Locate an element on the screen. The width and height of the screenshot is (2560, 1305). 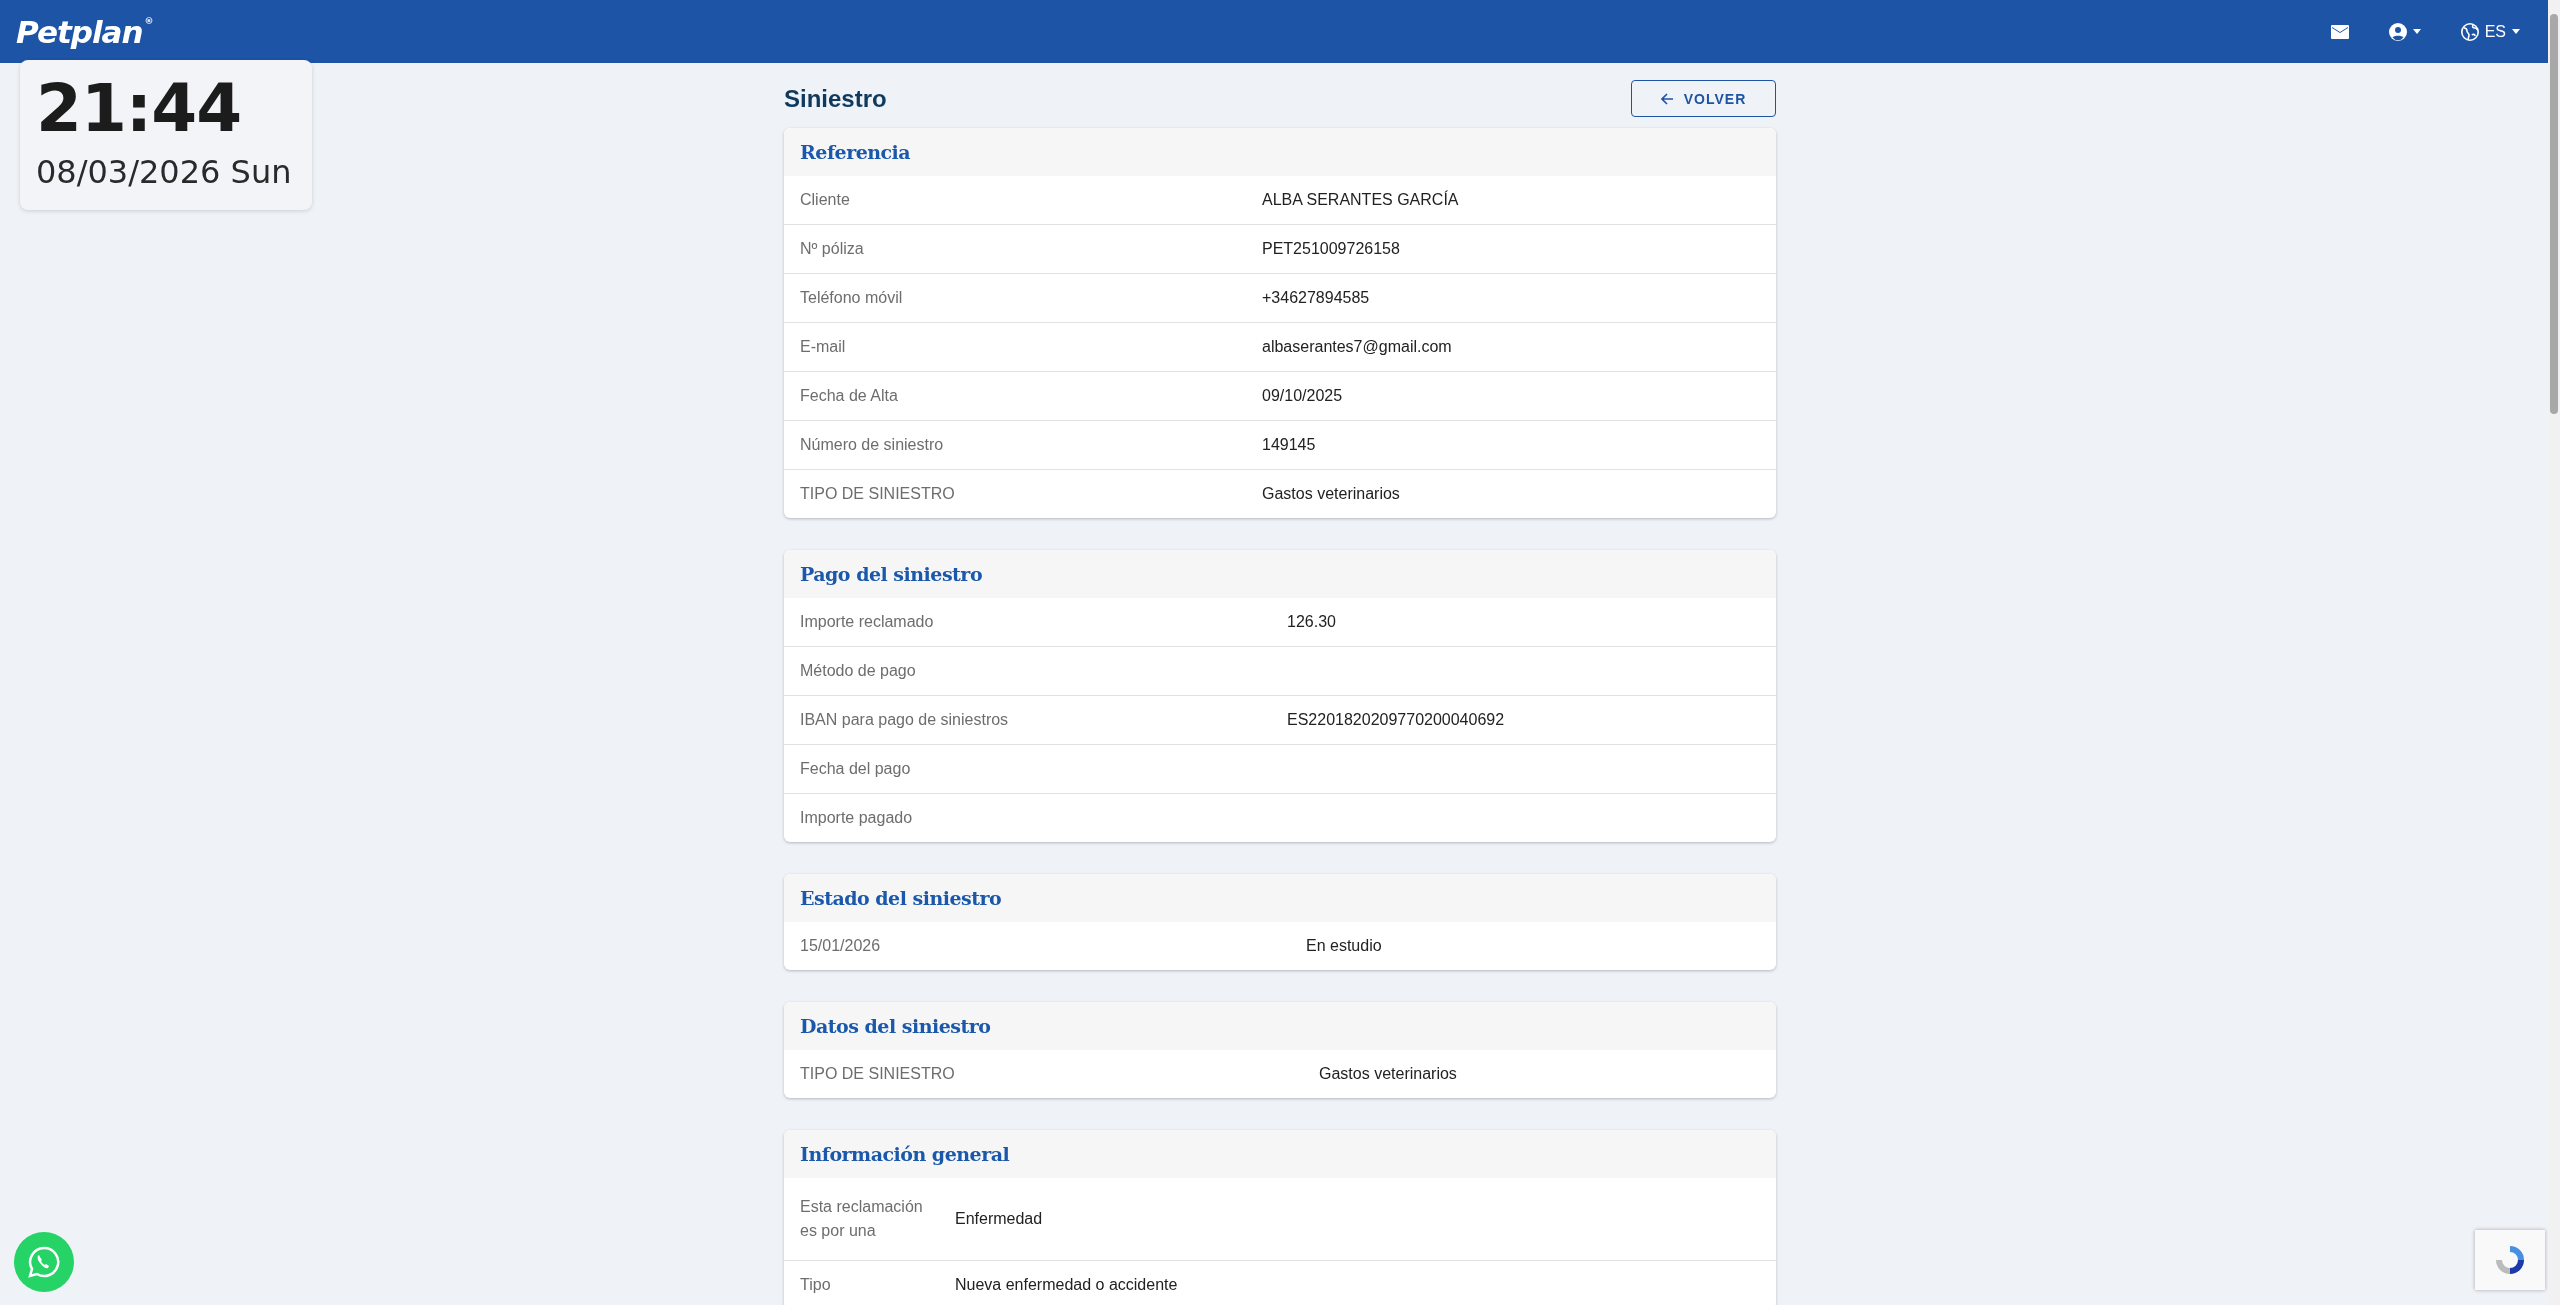
section-title: Referencia is located at coordinates (855, 152).